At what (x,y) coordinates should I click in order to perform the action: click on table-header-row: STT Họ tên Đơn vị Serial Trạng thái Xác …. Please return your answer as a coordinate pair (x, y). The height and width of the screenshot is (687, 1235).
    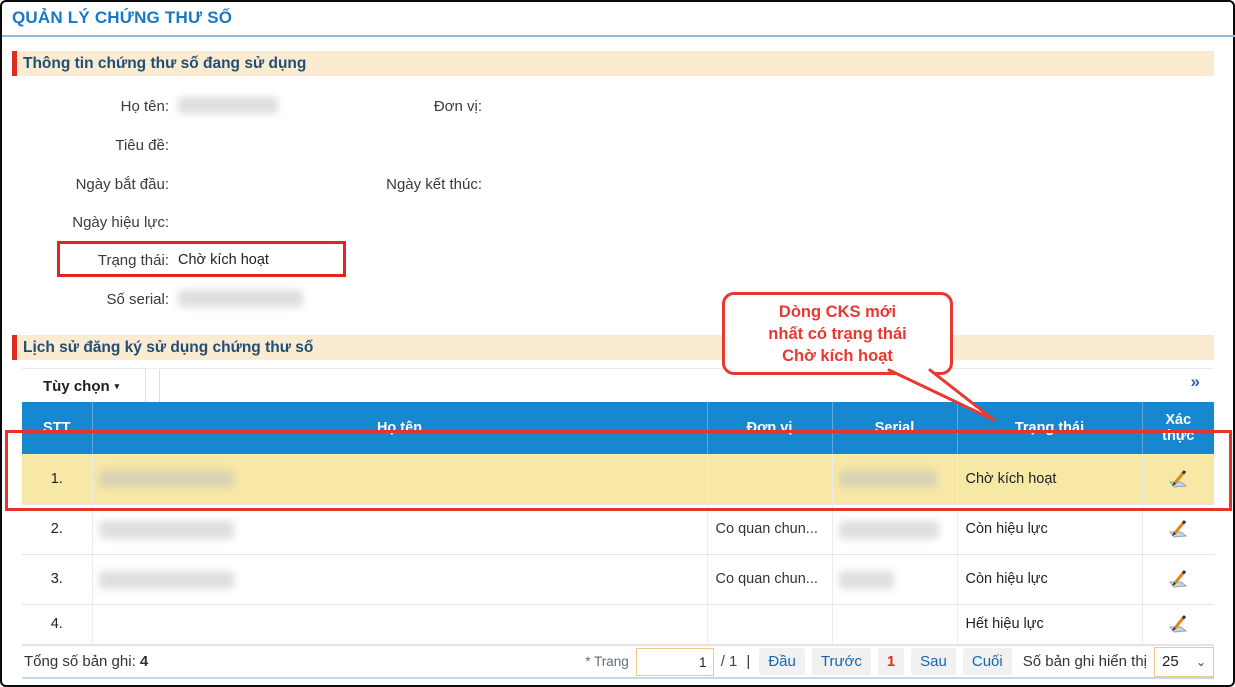
    Looking at the image, I should click on (618, 428).